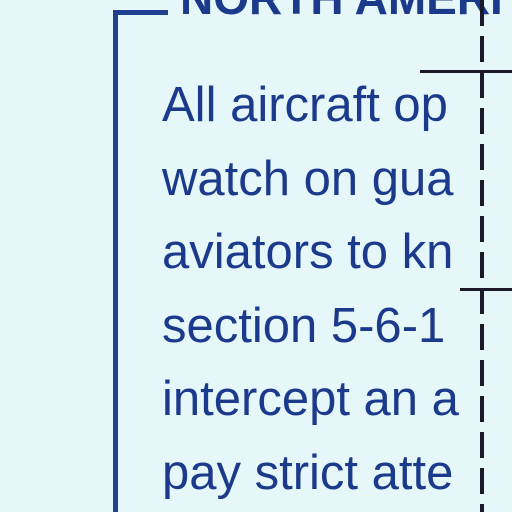 Image resolution: width=512 pixels, height=512 pixels. I want to click on text-line: All aircraft op, so click(305, 105).